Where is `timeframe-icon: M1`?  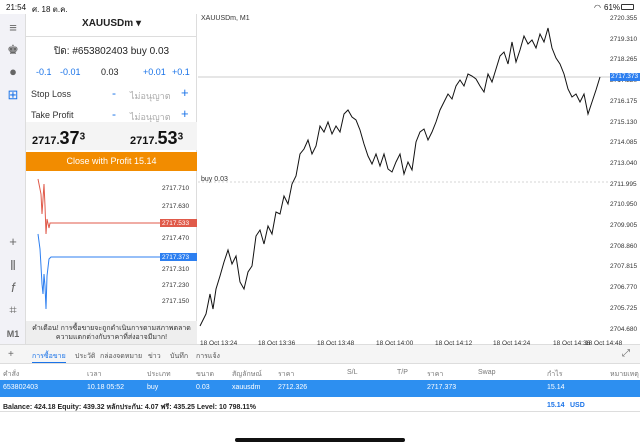
timeframe-icon: M1 is located at coordinates (13, 334).